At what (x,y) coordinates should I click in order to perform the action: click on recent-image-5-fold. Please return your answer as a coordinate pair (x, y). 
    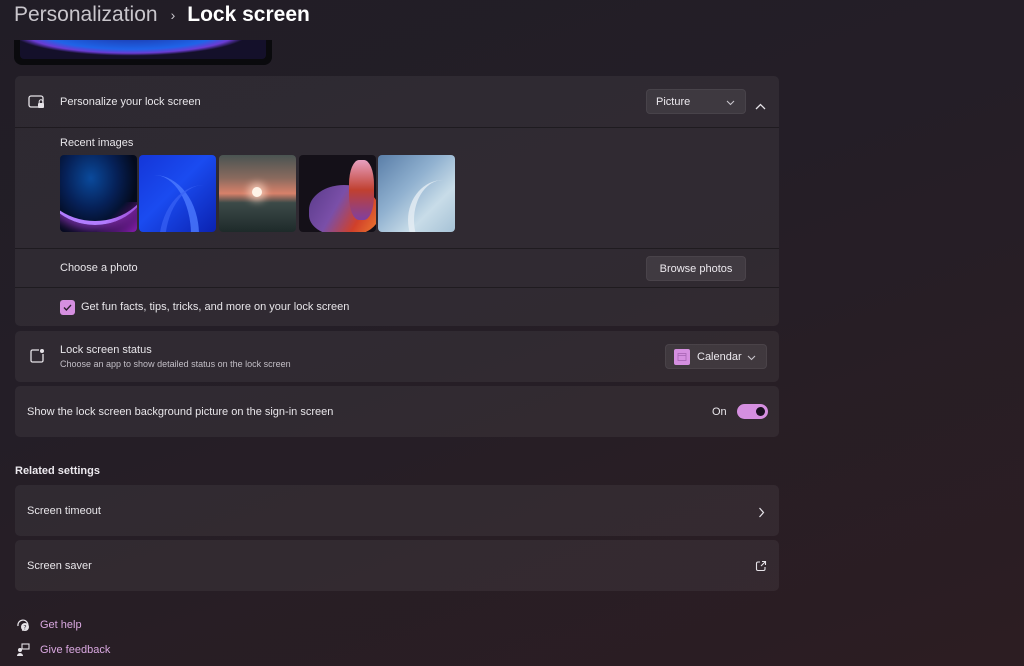
    Looking at the image, I should click on (431, 206).